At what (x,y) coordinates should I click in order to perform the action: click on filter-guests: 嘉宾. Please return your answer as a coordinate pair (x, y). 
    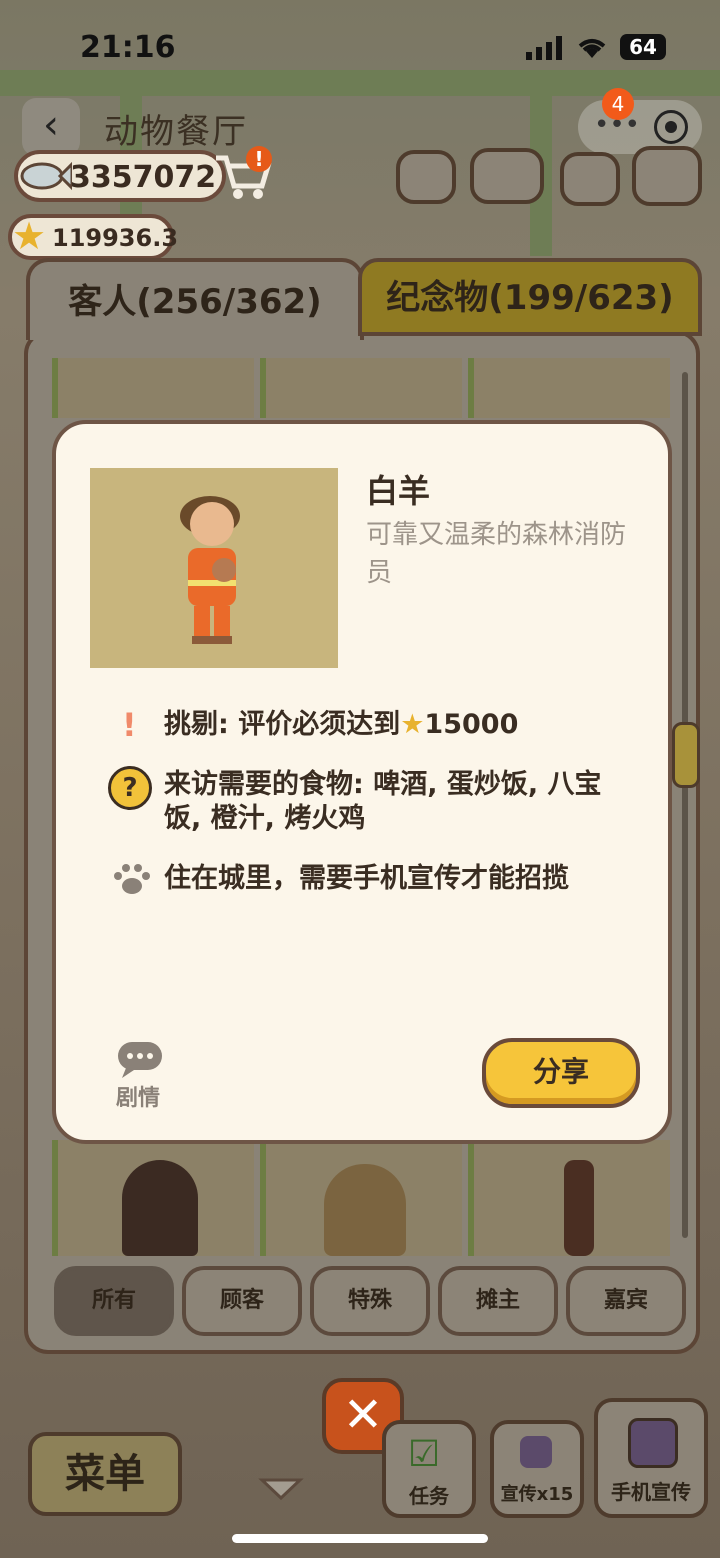
    Looking at the image, I should click on (626, 1301).